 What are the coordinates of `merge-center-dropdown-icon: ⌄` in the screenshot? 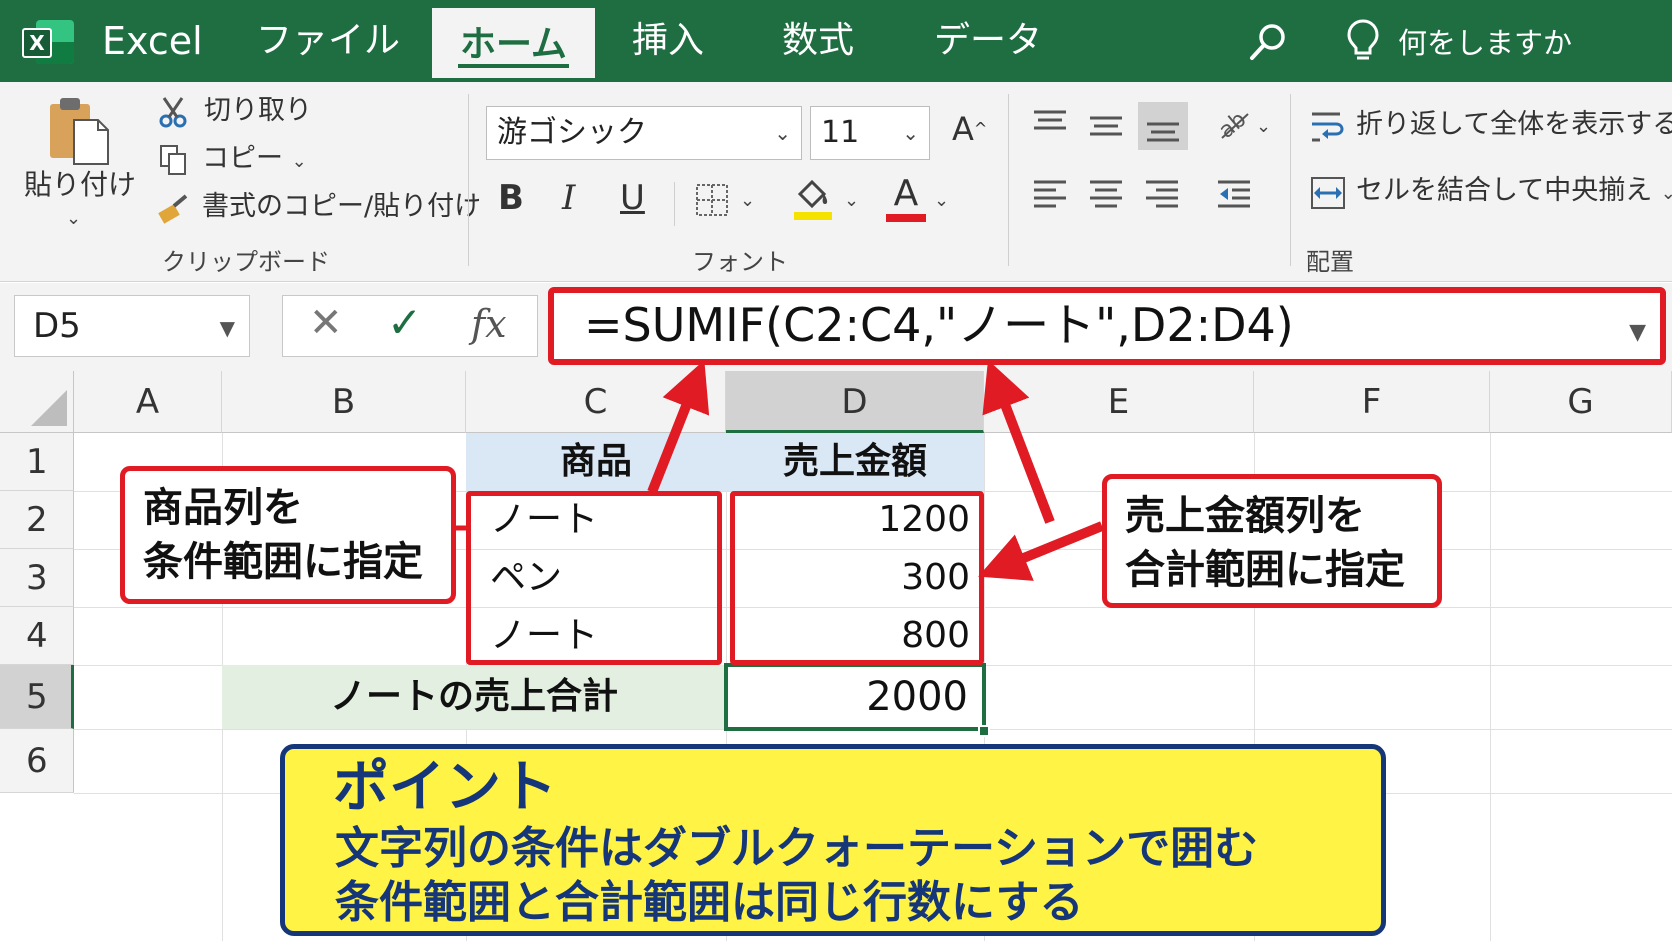 It's located at (1666, 193).